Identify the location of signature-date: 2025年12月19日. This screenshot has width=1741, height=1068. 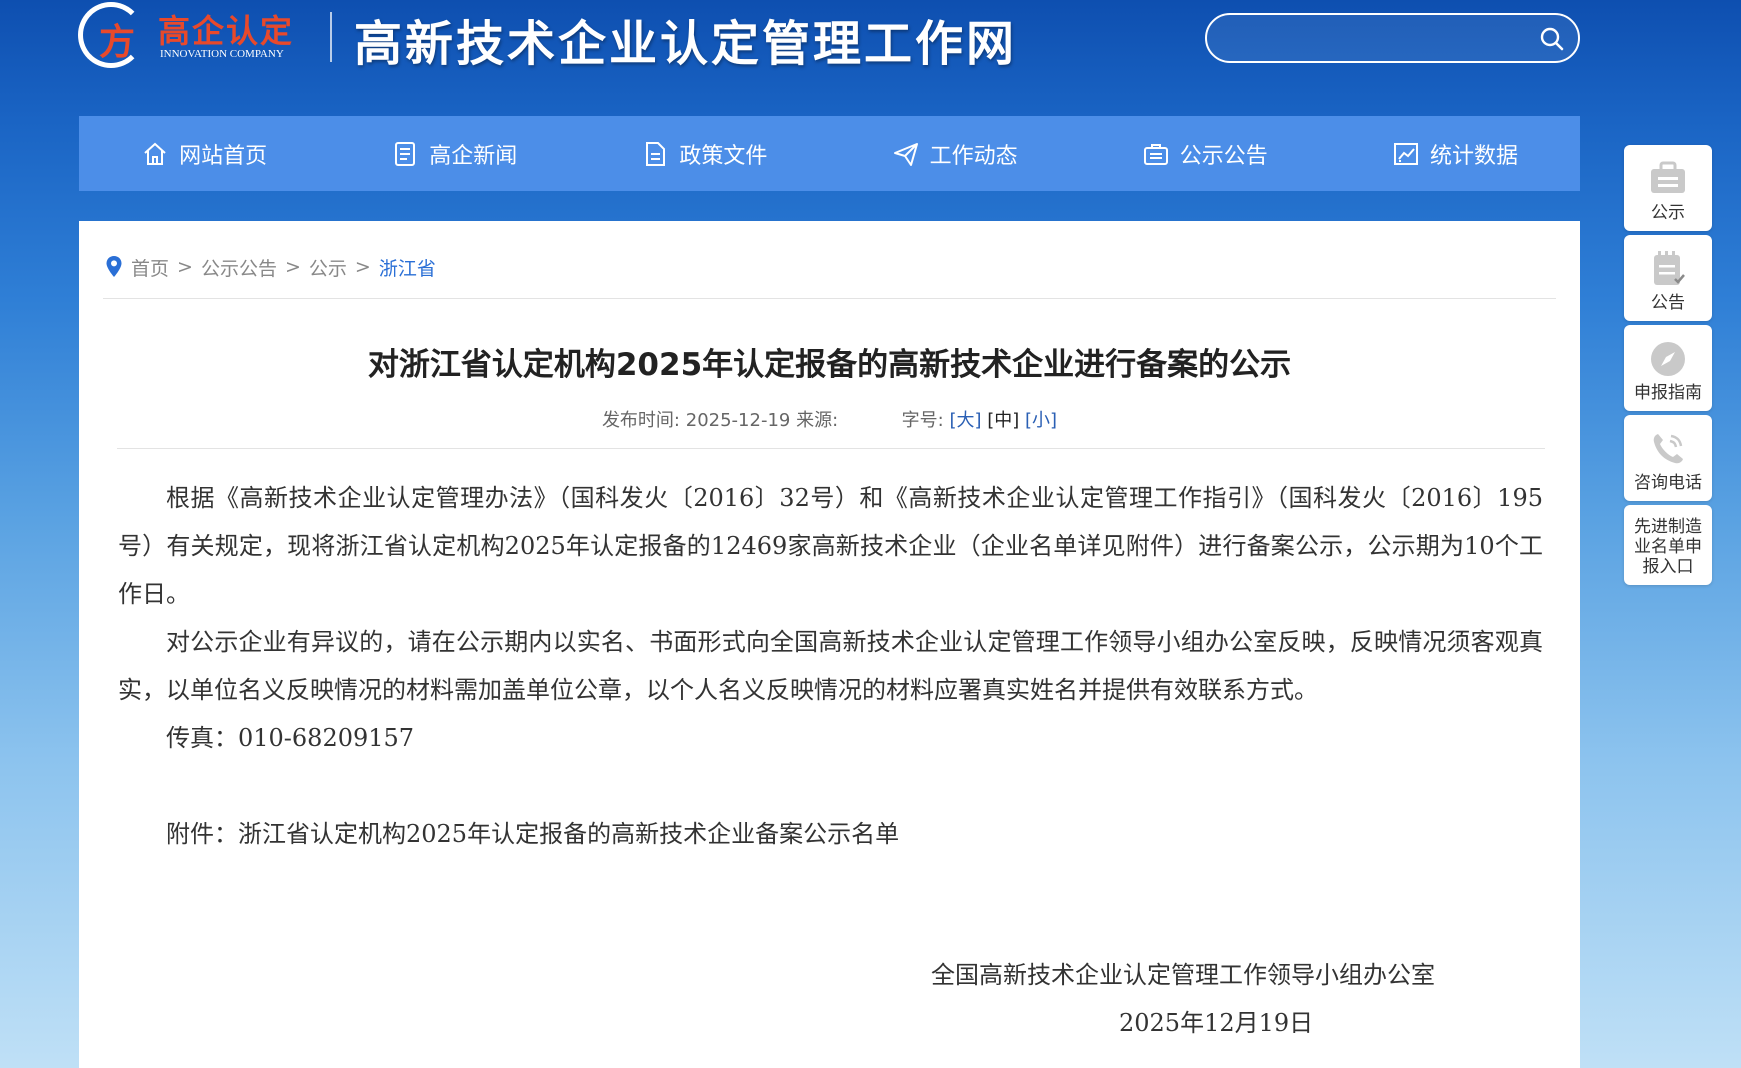
(1216, 1023).